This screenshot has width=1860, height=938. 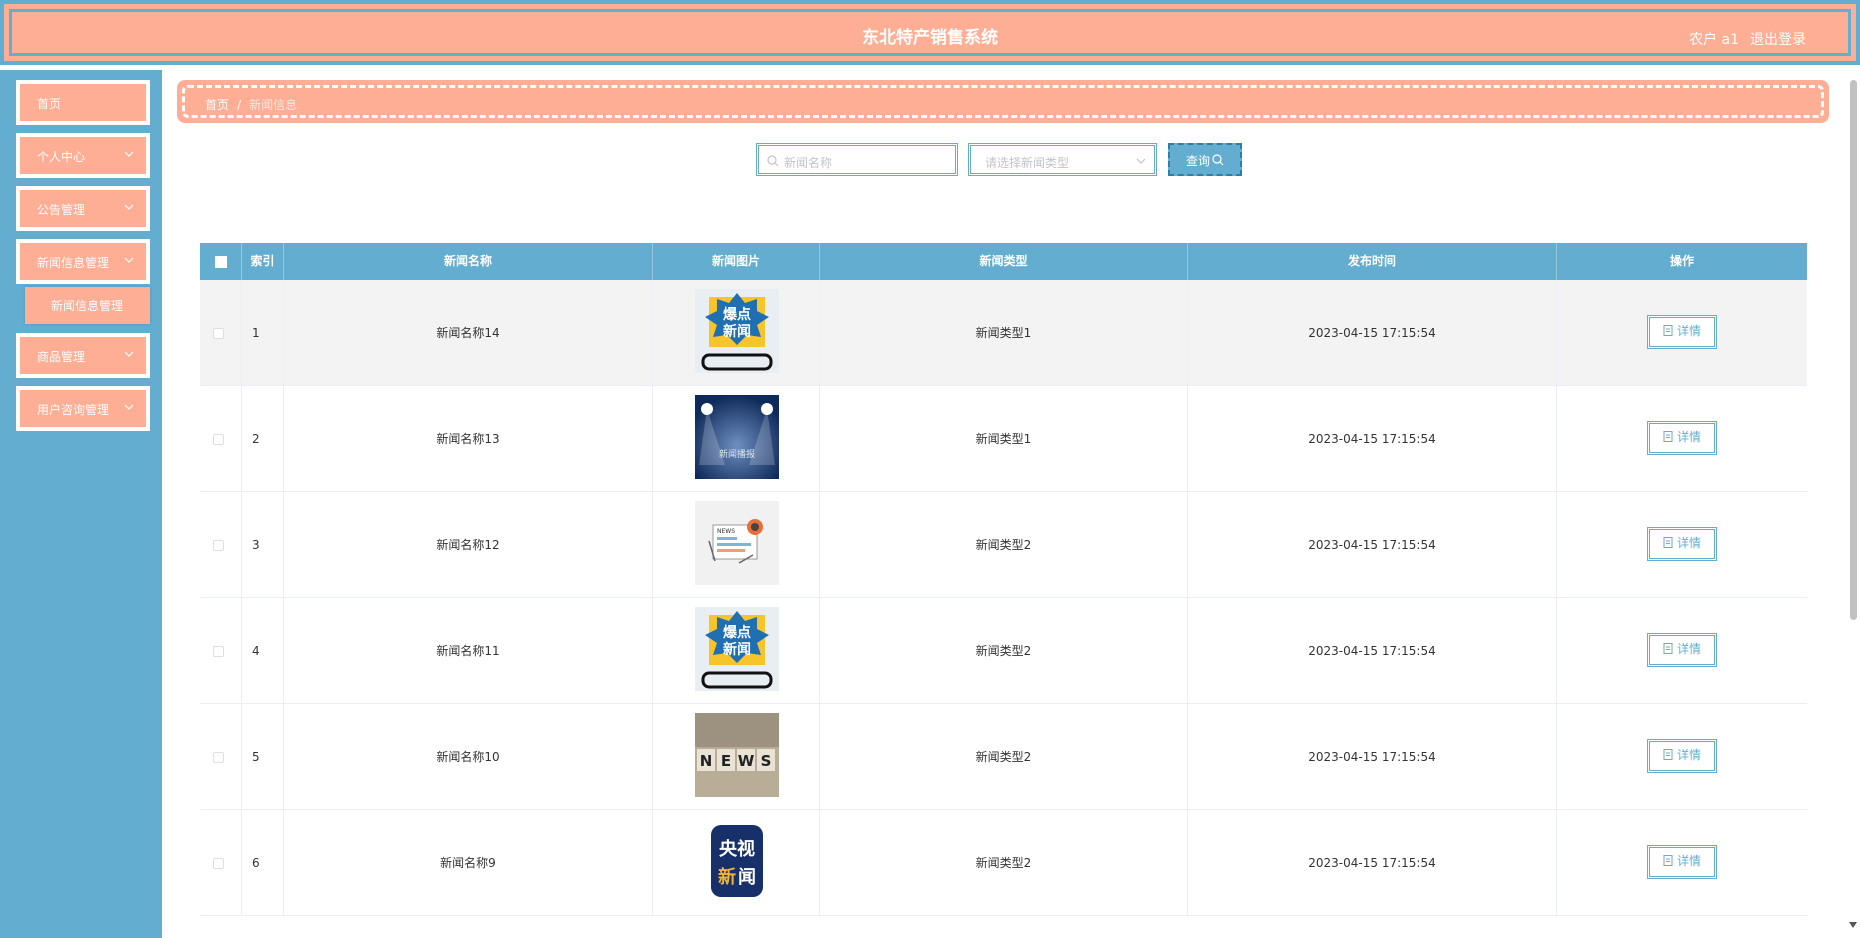 I want to click on svg-text: S, so click(x=766, y=761).